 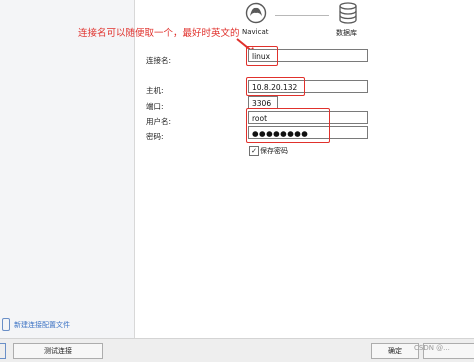 I want to click on host-highlight, so click(x=275, y=86).